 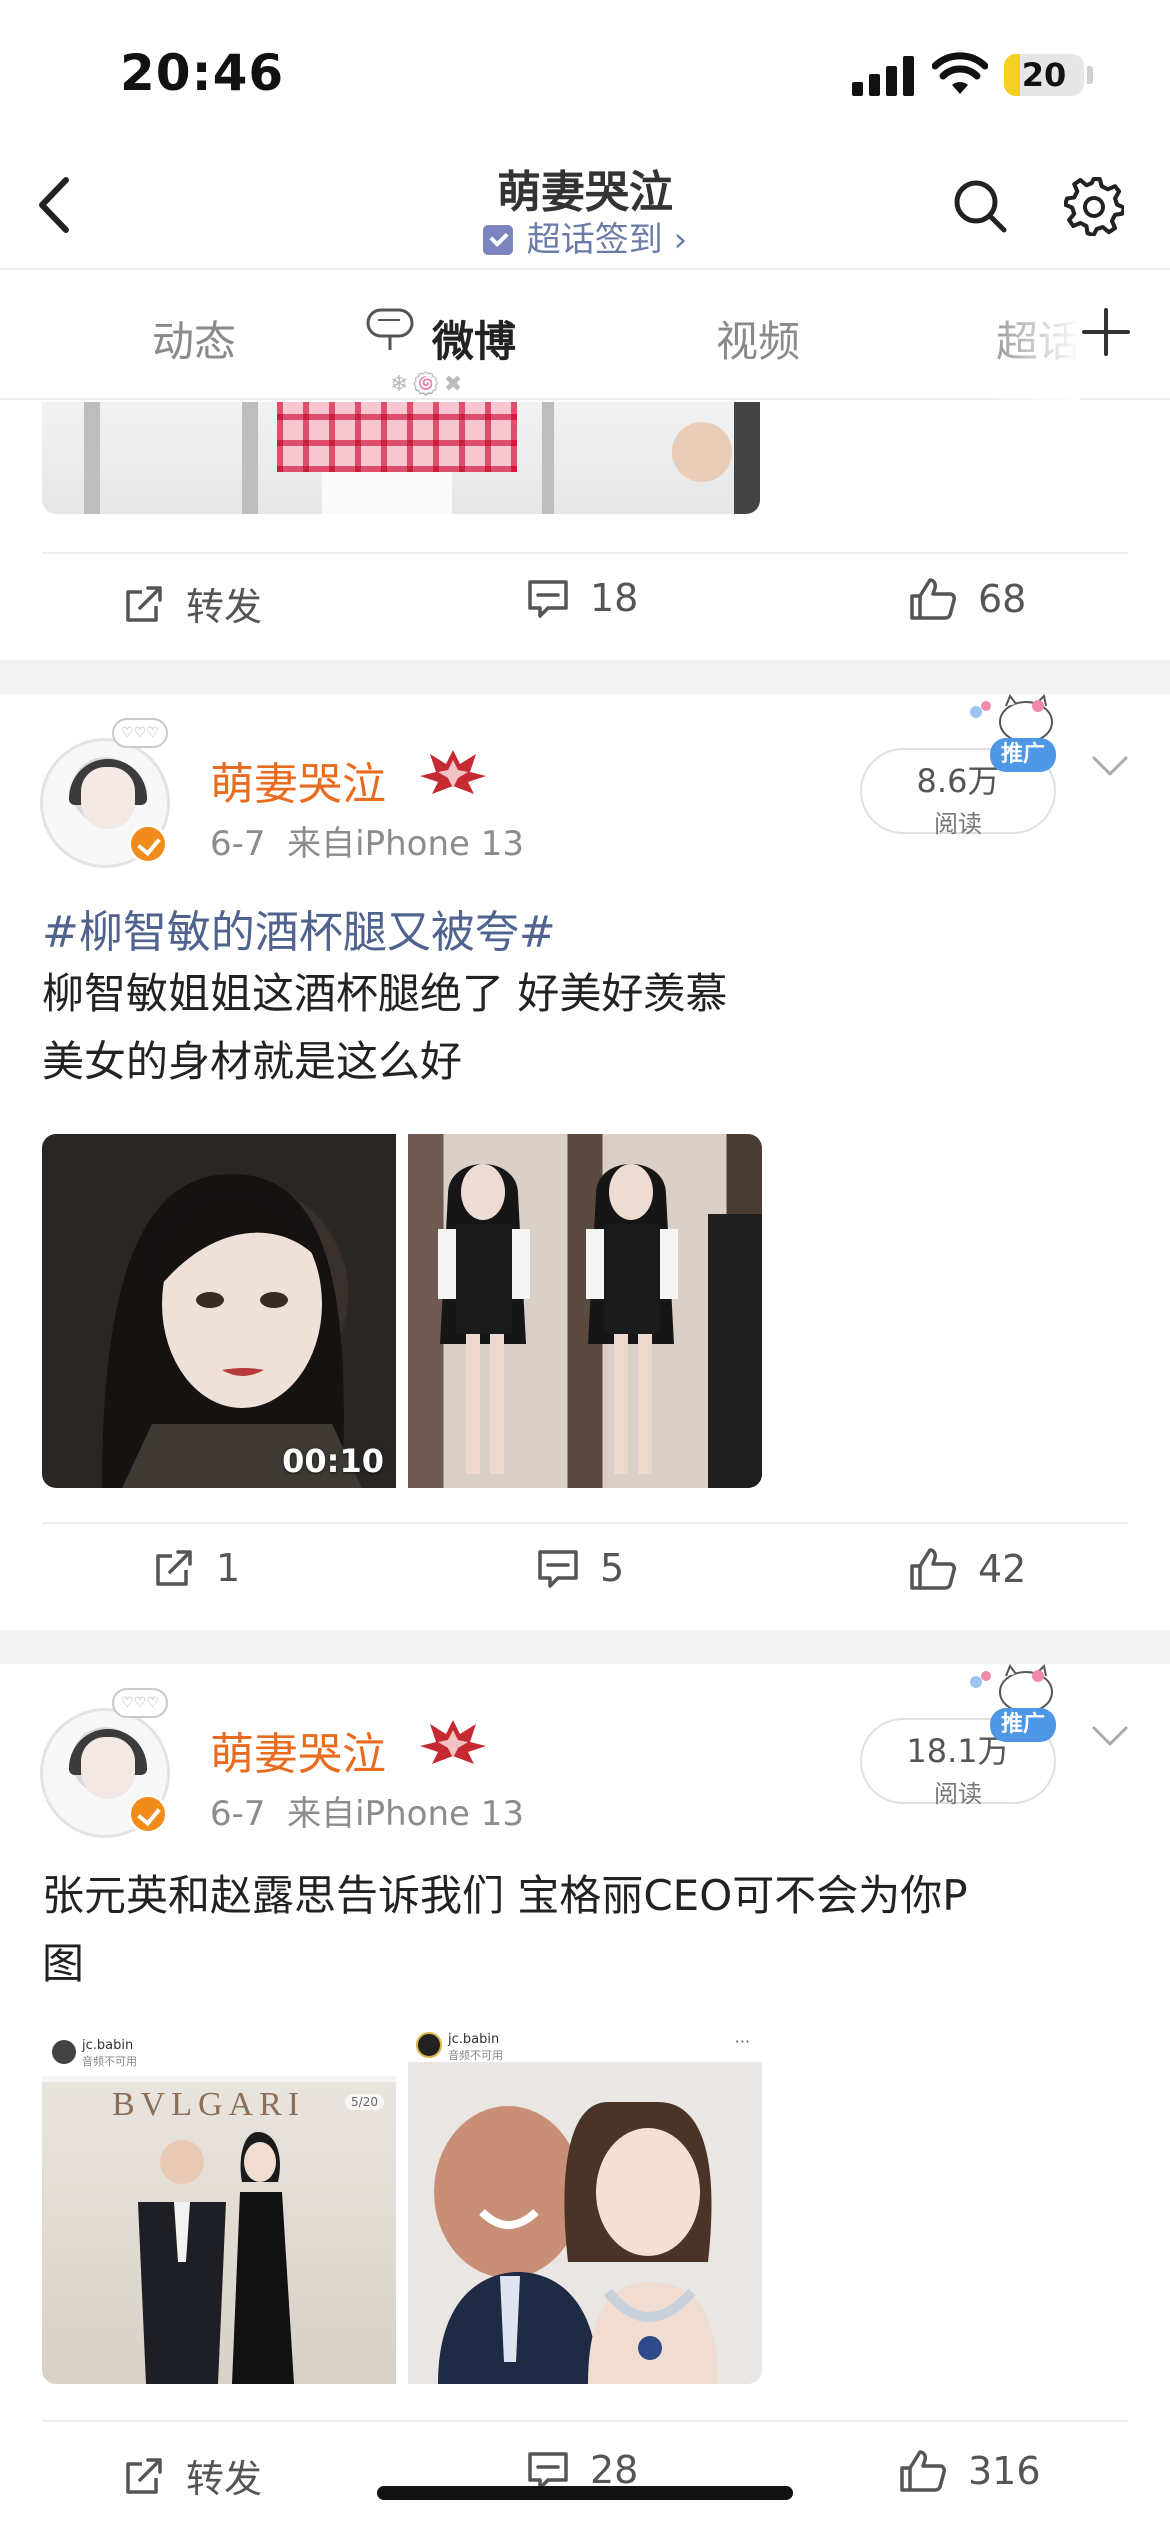 I want to click on comment-count: 18, so click(x=614, y=598).